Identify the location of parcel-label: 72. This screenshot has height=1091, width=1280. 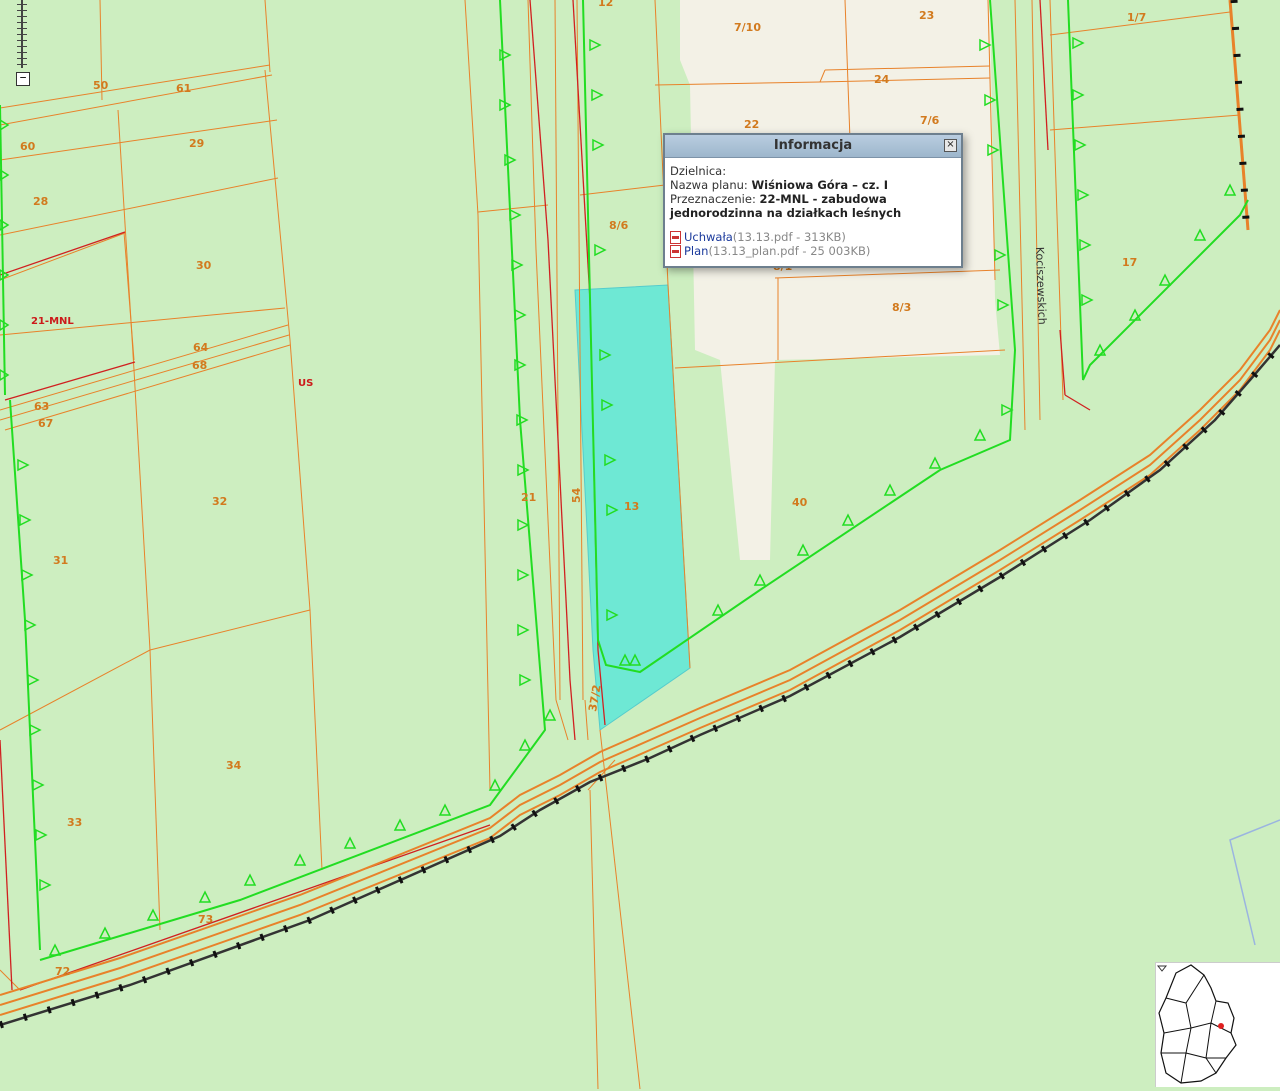
(62, 971).